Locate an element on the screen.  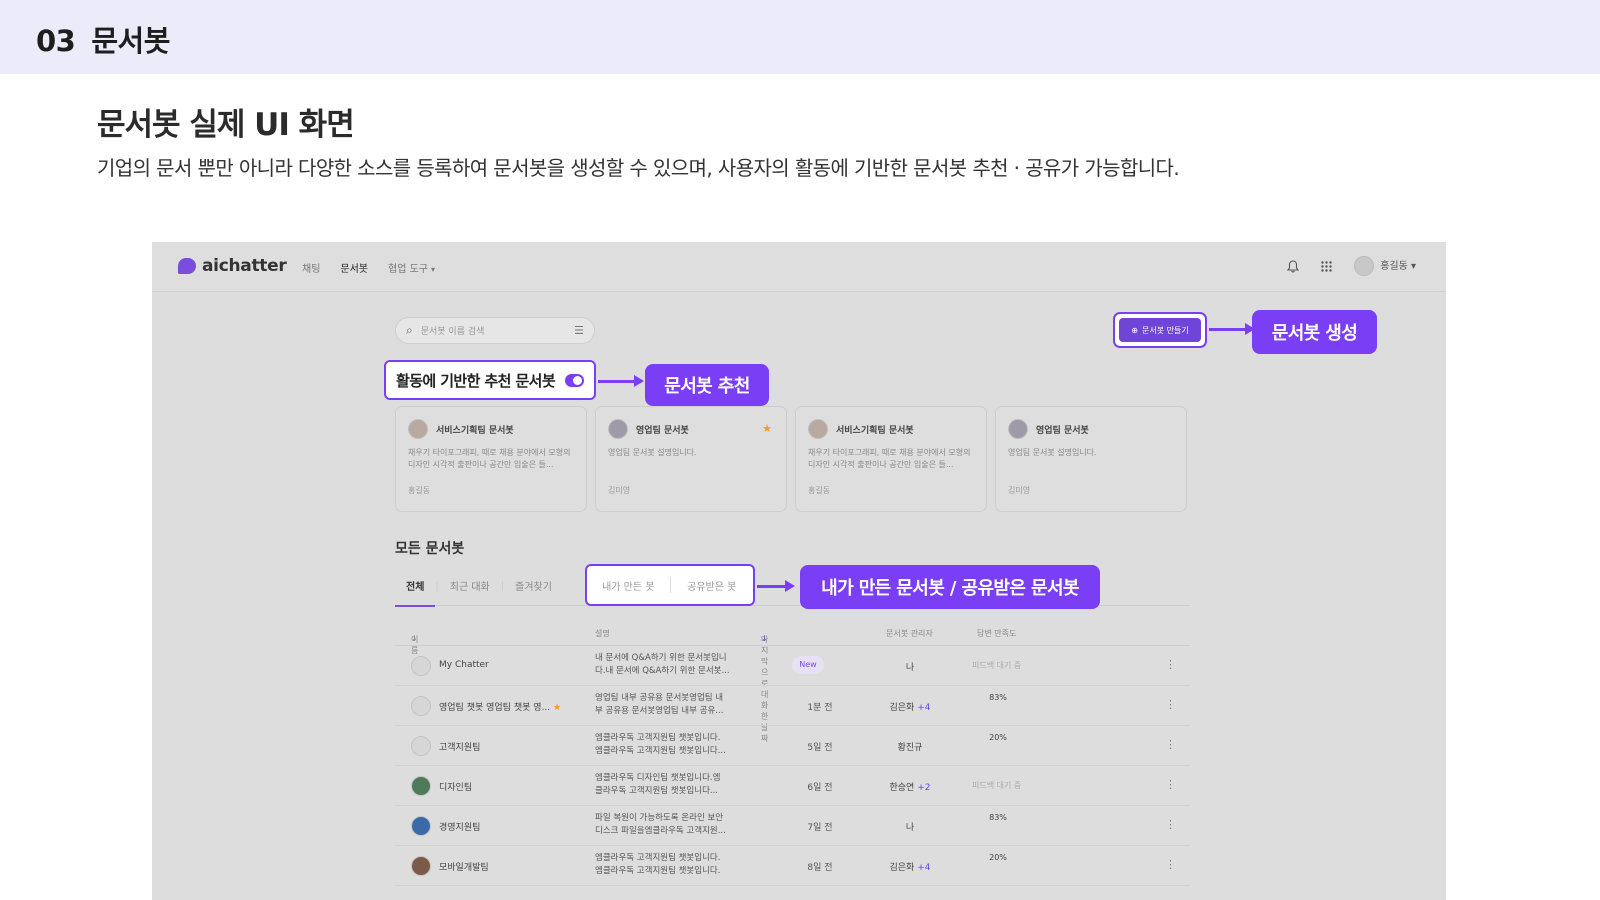
page-headline: 문서봇 실제 UI 화면 is located at coordinates (226, 125).